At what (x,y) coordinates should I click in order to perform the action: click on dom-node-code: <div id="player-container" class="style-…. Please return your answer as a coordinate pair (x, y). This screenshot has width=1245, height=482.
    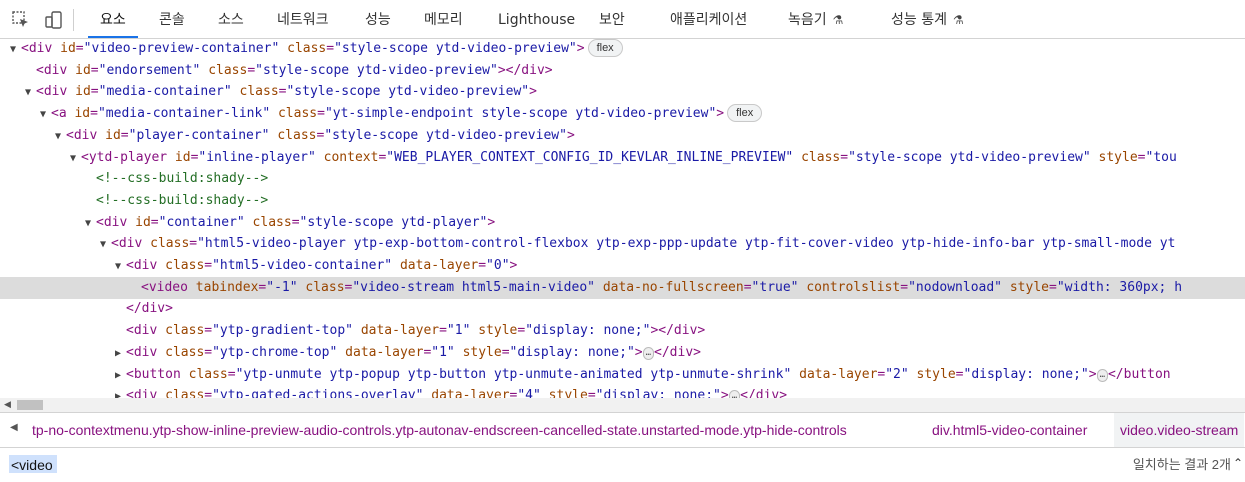
    Looking at the image, I should click on (320, 135).